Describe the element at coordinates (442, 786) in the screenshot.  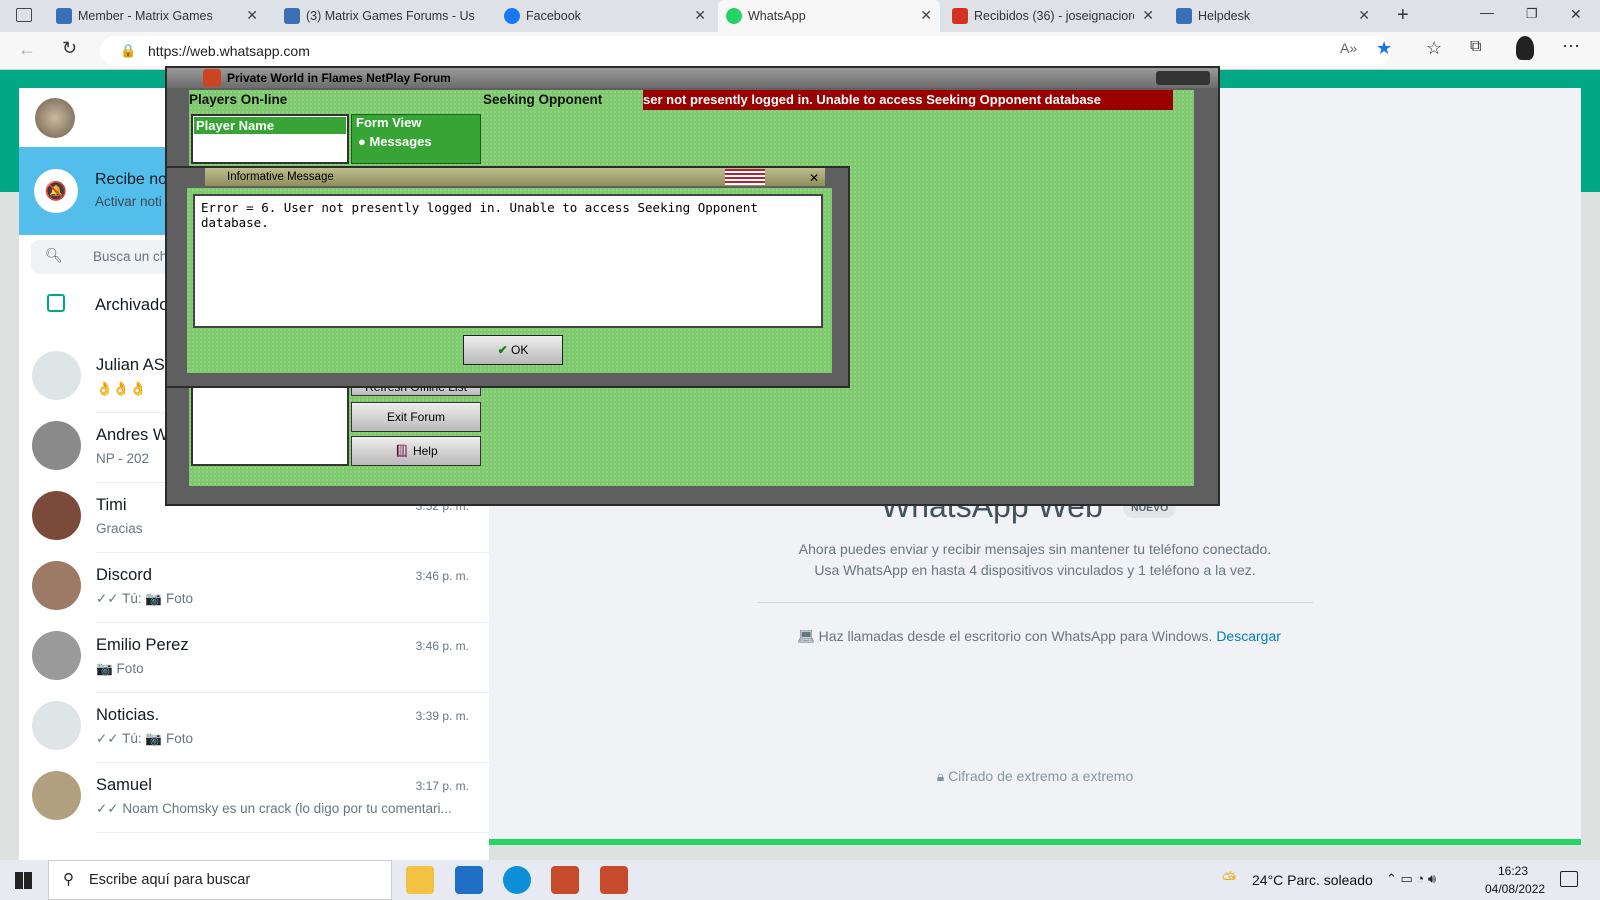
I see `chat-time: 3:17 p. m.` at that location.